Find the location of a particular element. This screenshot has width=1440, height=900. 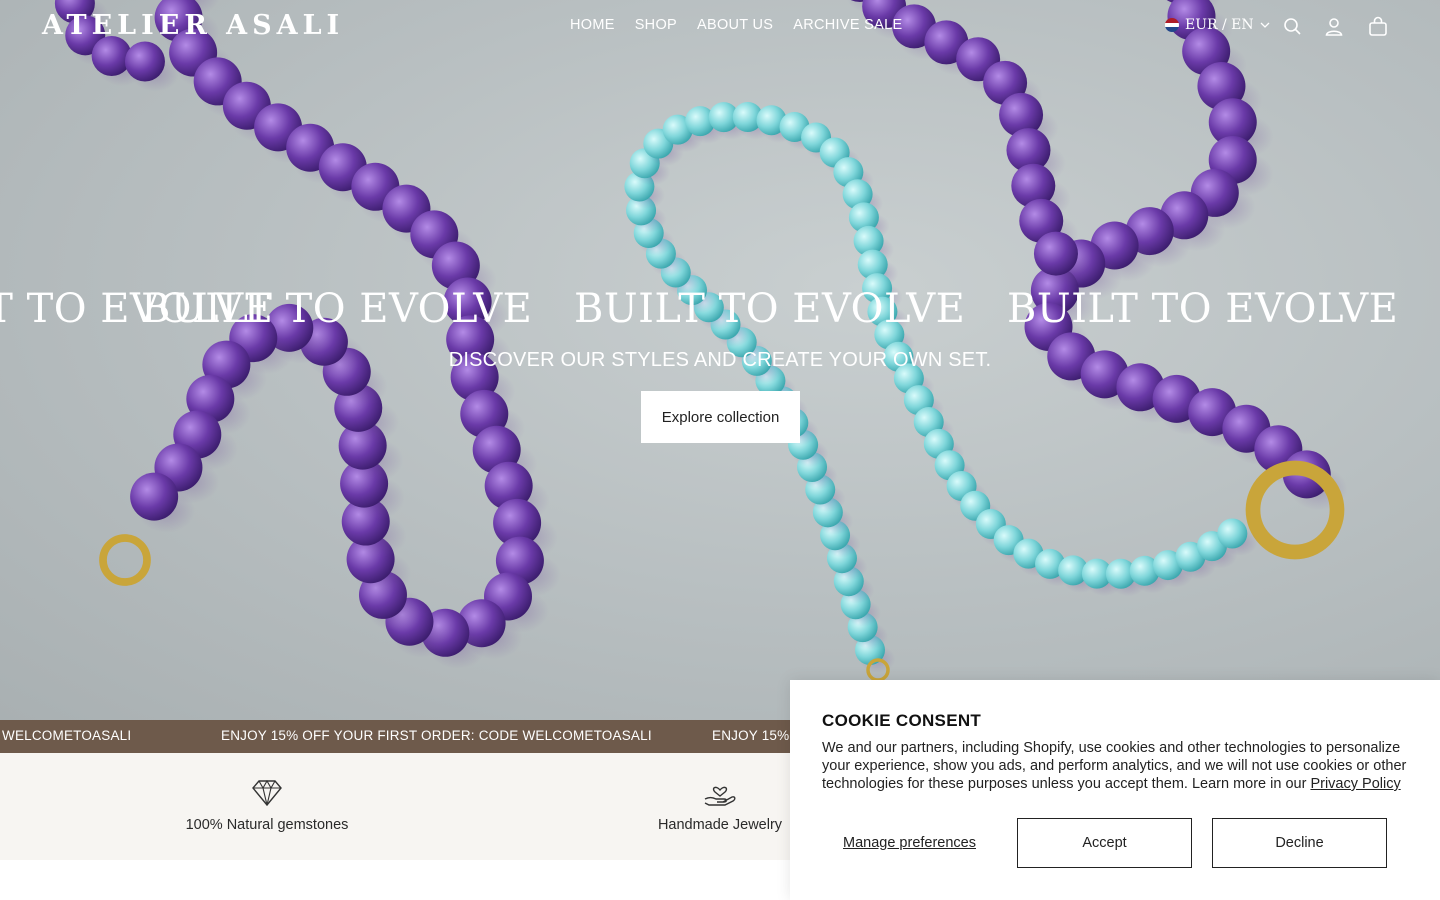

cart-icon is located at coordinates (1378, 27).